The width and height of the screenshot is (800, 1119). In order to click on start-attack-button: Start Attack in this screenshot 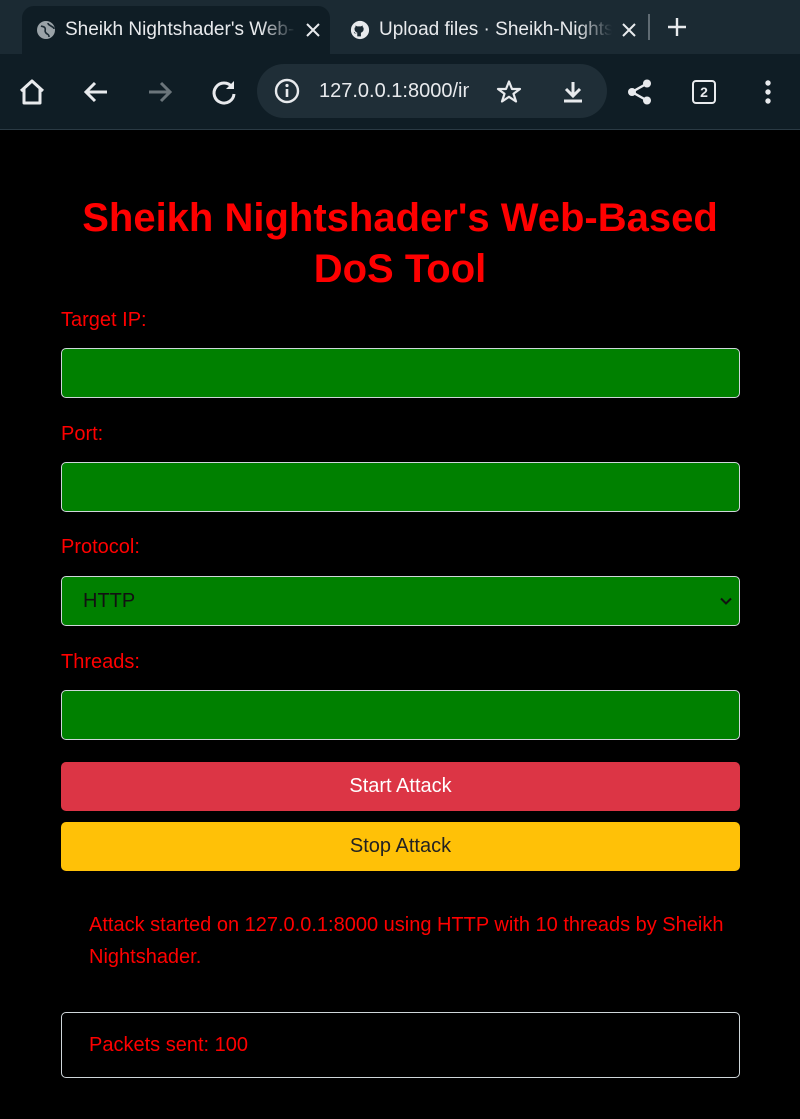, I will do `click(400, 786)`.